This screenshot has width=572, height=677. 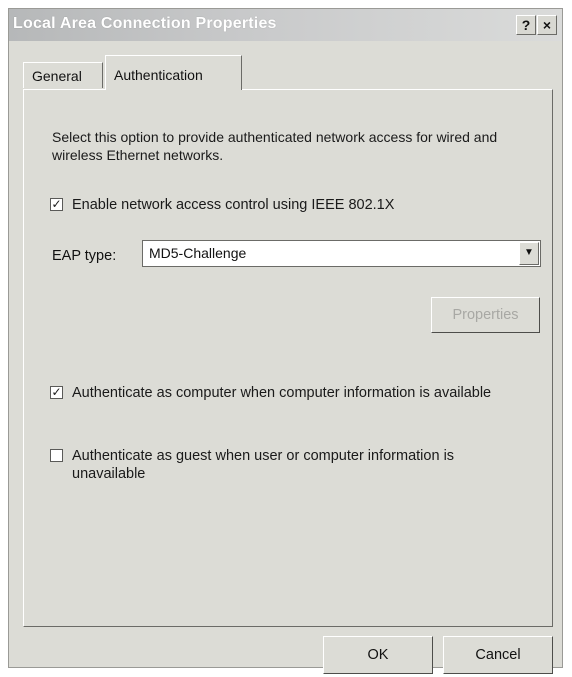 What do you see at coordinates (526, 25) in the screenshot?
I see `help-button: ?` at bounding box center [526, 25].